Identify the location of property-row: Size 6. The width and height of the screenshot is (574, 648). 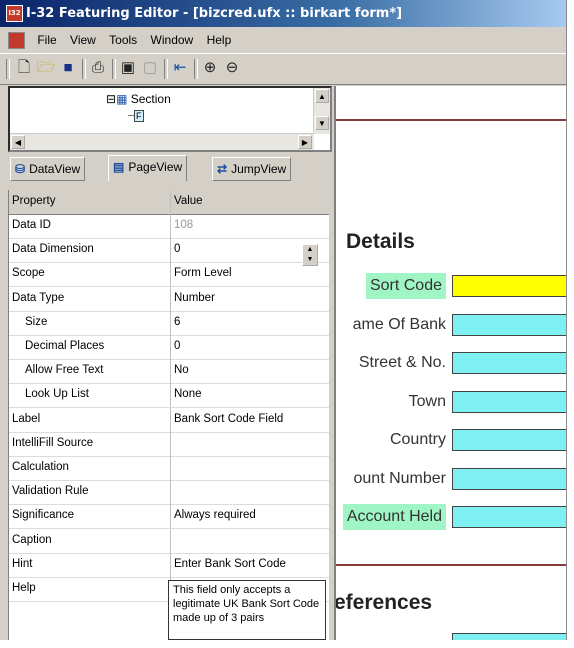
(169, 323).